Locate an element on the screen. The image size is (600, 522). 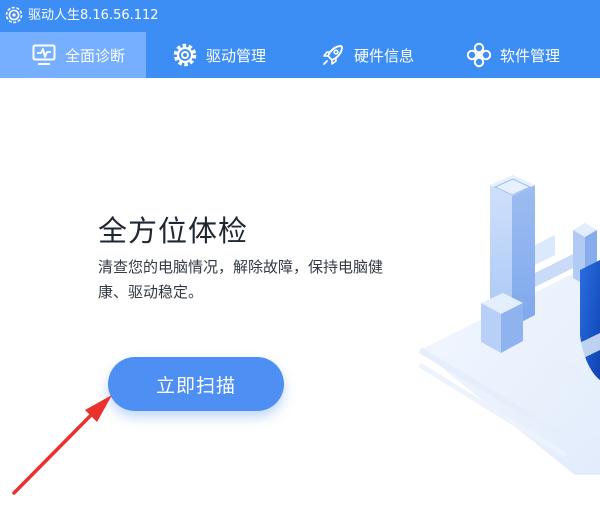
tab-label: 全面诊断 is located at coordinates (95, 55).